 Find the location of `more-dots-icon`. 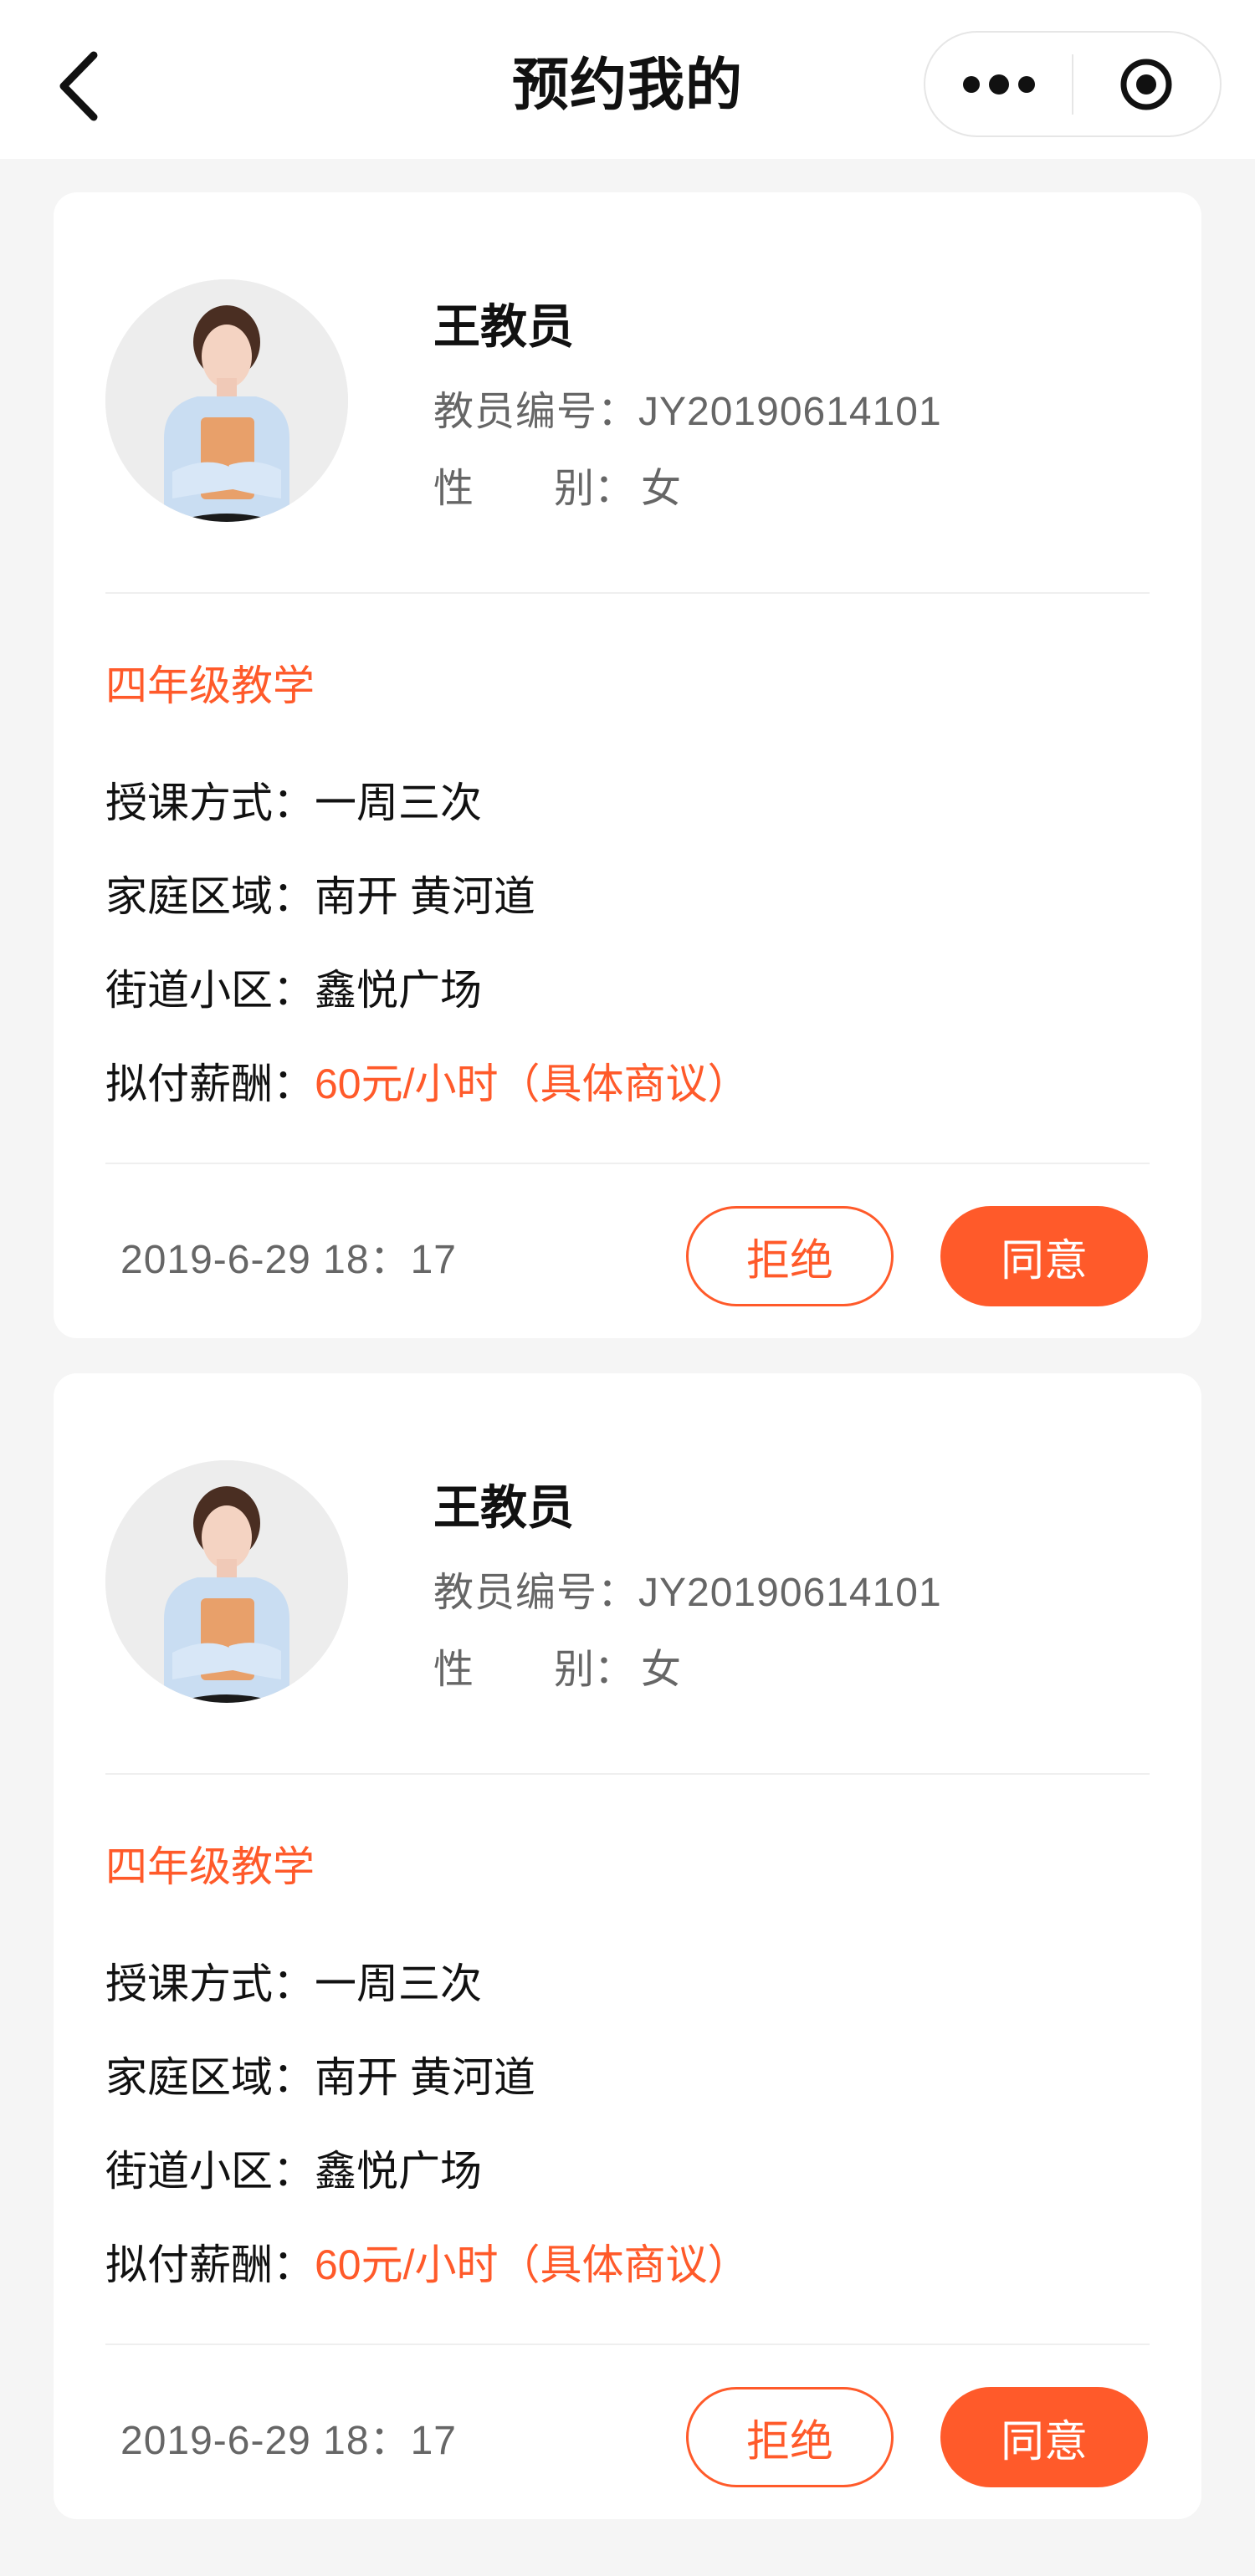

more-dots-icon is located at coordinates (999, 84).